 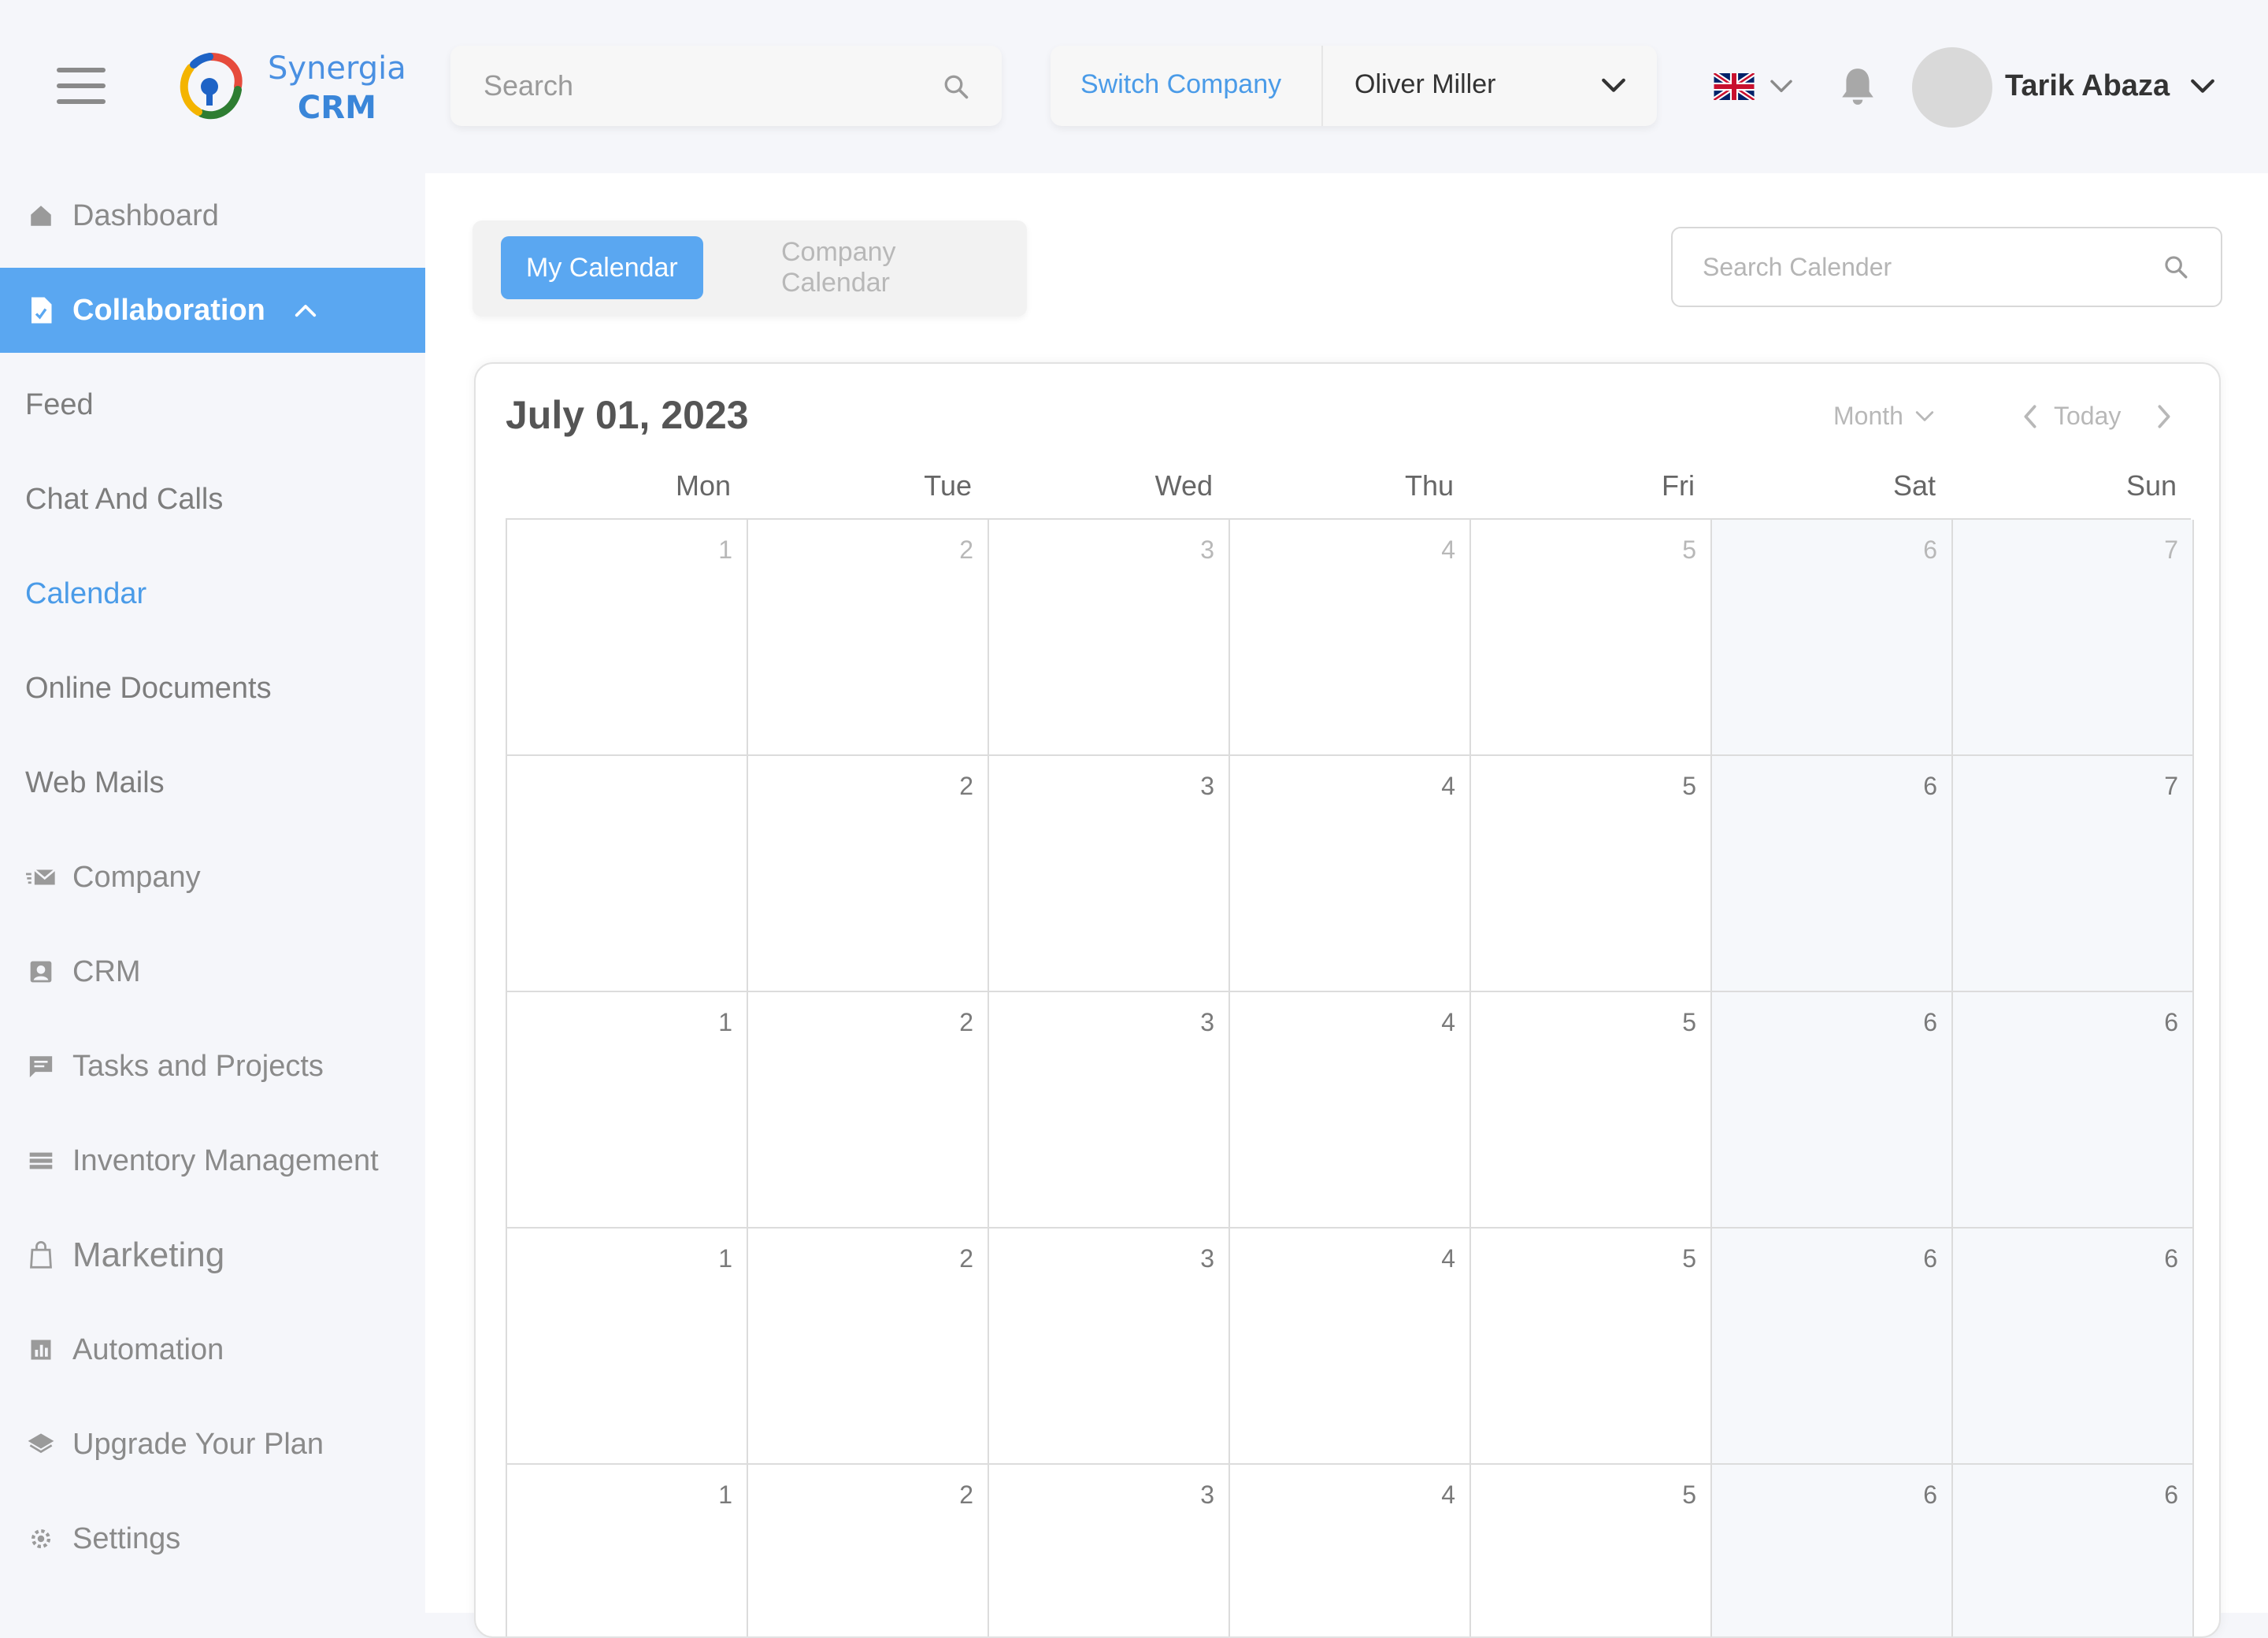 What do you see at coordinates (1914, 485) in the screenshot?
I see `weekday-header: Sat` at bounding box center [1914, 485].